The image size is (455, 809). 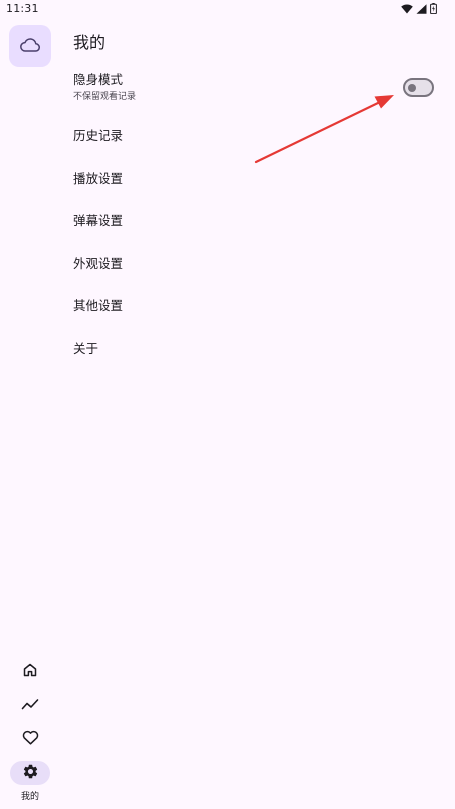 I want to click on rail-item-home, so click(x=30, y=672).